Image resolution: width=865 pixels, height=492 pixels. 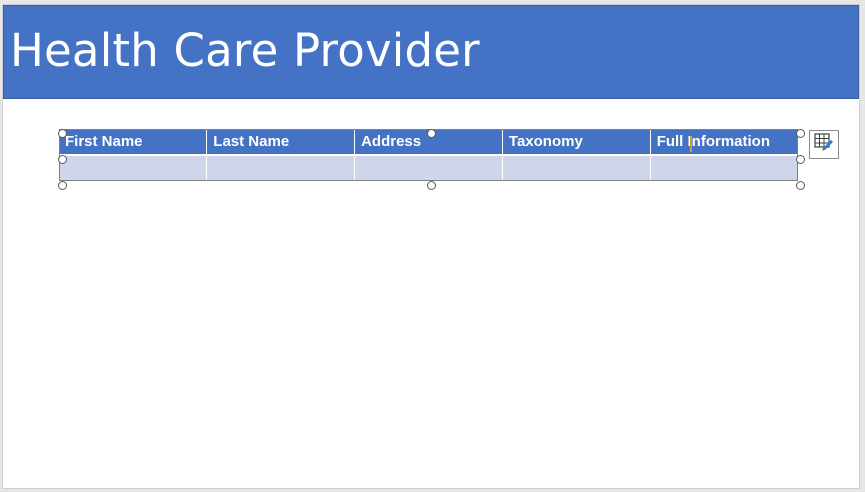 What do you see at coordinates (800, 133) in the screenshot?
I see `resize-handle-top-right` at bounding box center [800, 133].